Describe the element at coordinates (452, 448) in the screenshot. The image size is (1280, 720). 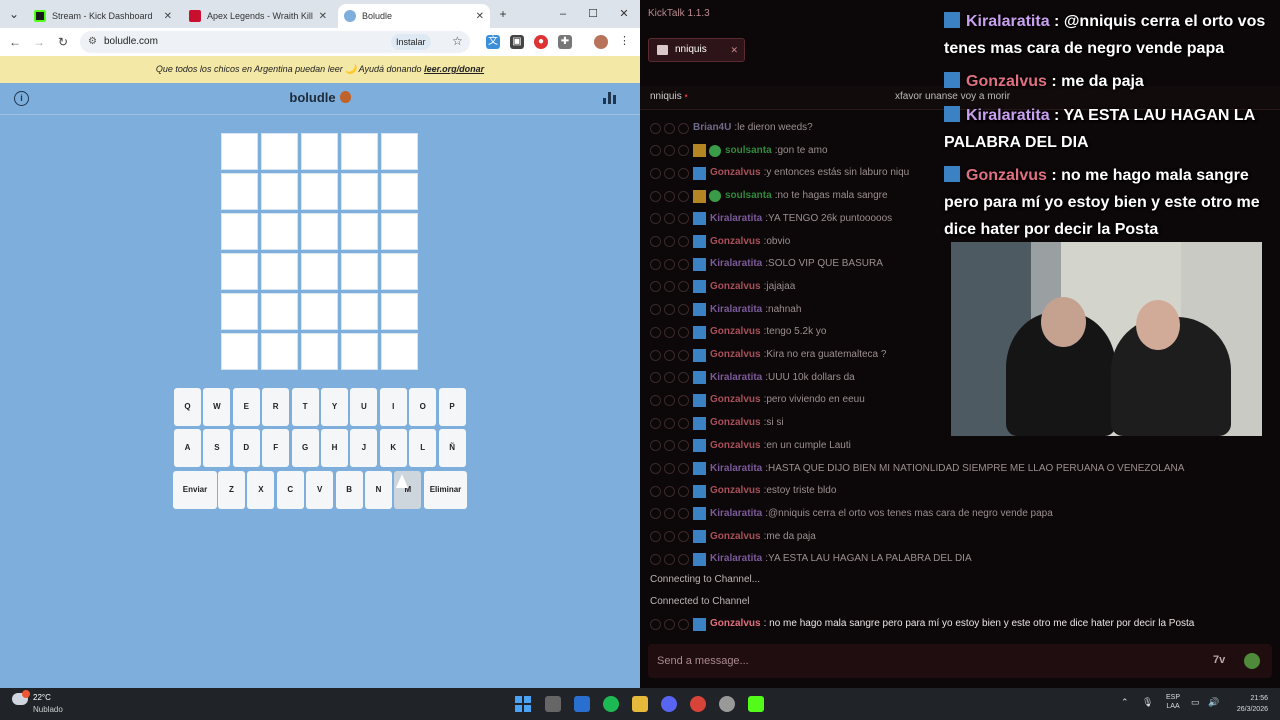
I see `key-ñ: Ñ` at that location.